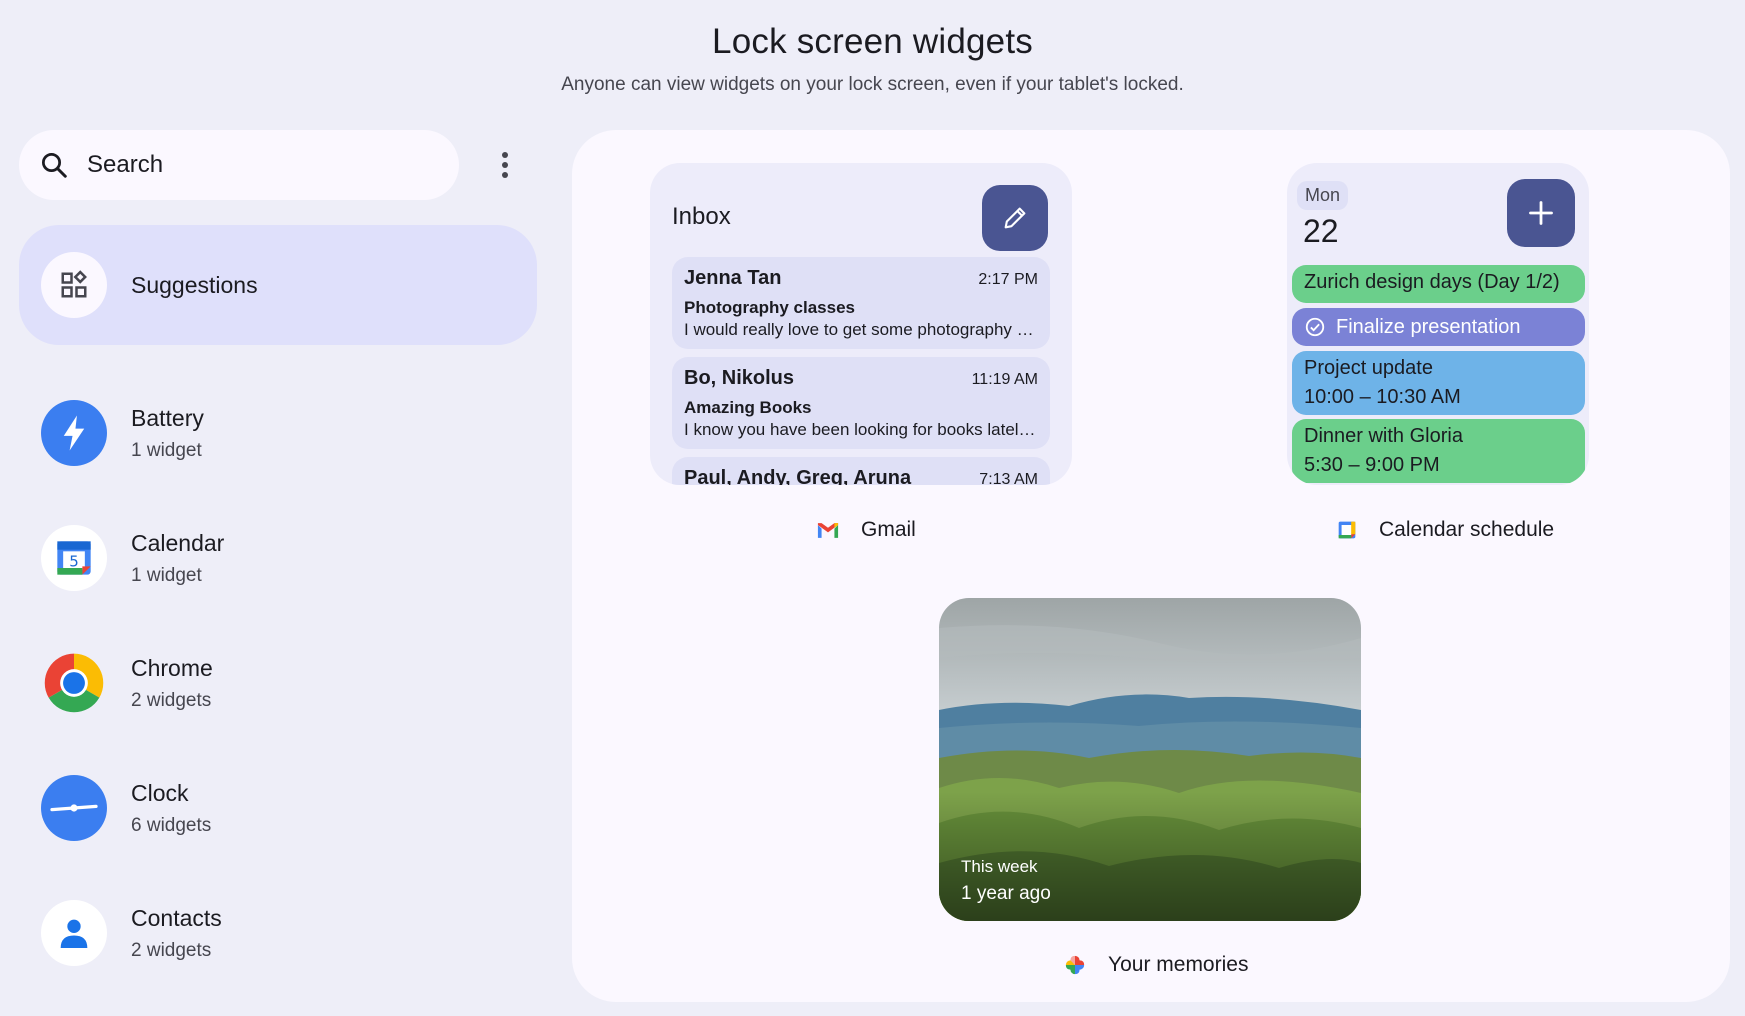 This screenshot has width=1745, height=1016. What do you see at coordinates (125, 164) in the screenshot?
I see `search-placeholder: Search` at bounding box center [125, 164].